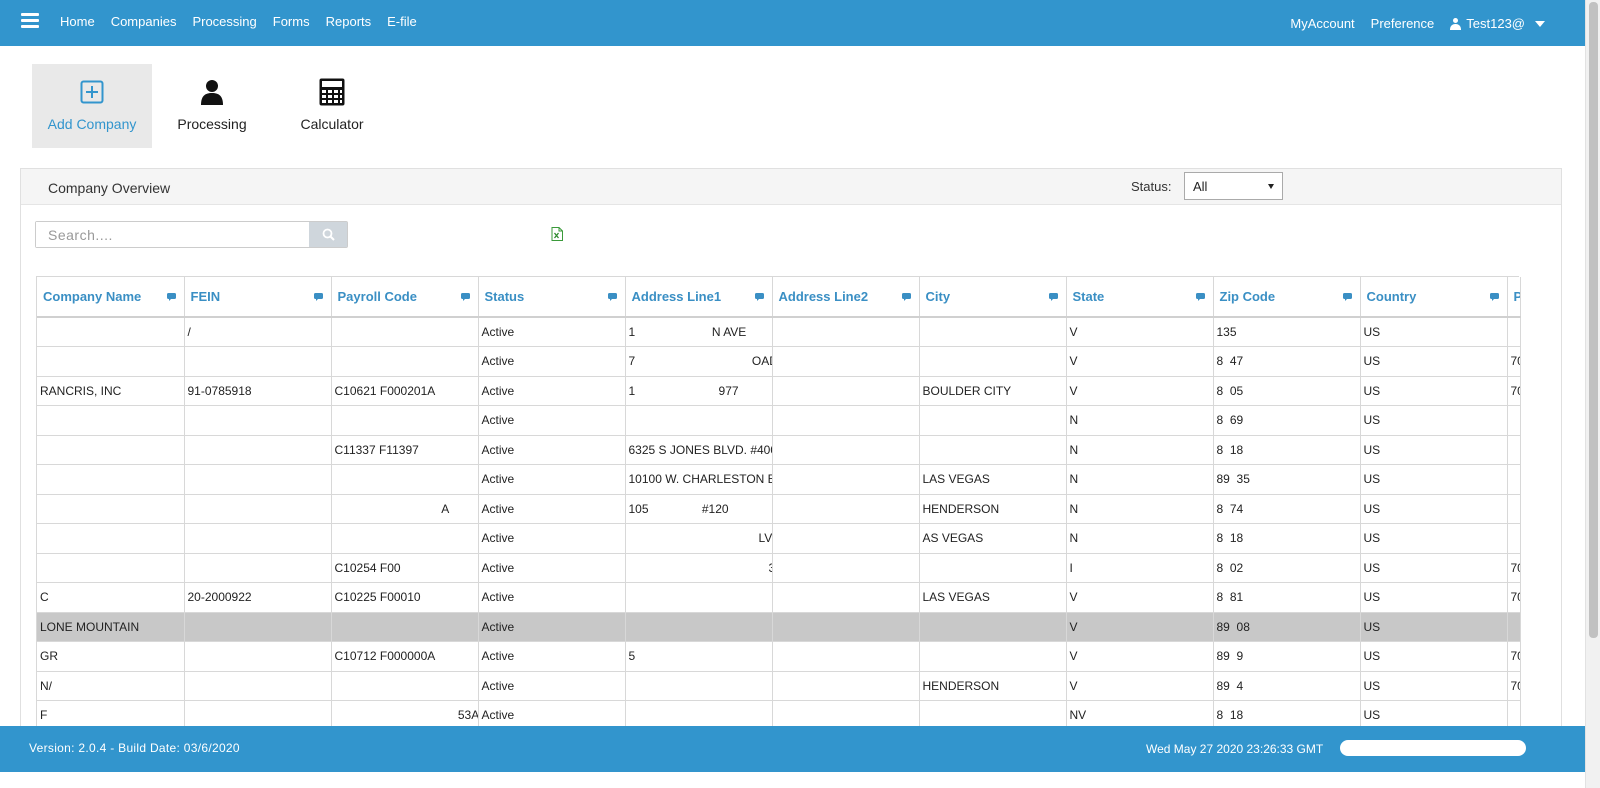 The width and height of the screenshot is (1600, 788). What do you see at coordinates (676, 296) in the screenshot?
I see `column-header-label: Address Line1` at bounding box center [676, 296].